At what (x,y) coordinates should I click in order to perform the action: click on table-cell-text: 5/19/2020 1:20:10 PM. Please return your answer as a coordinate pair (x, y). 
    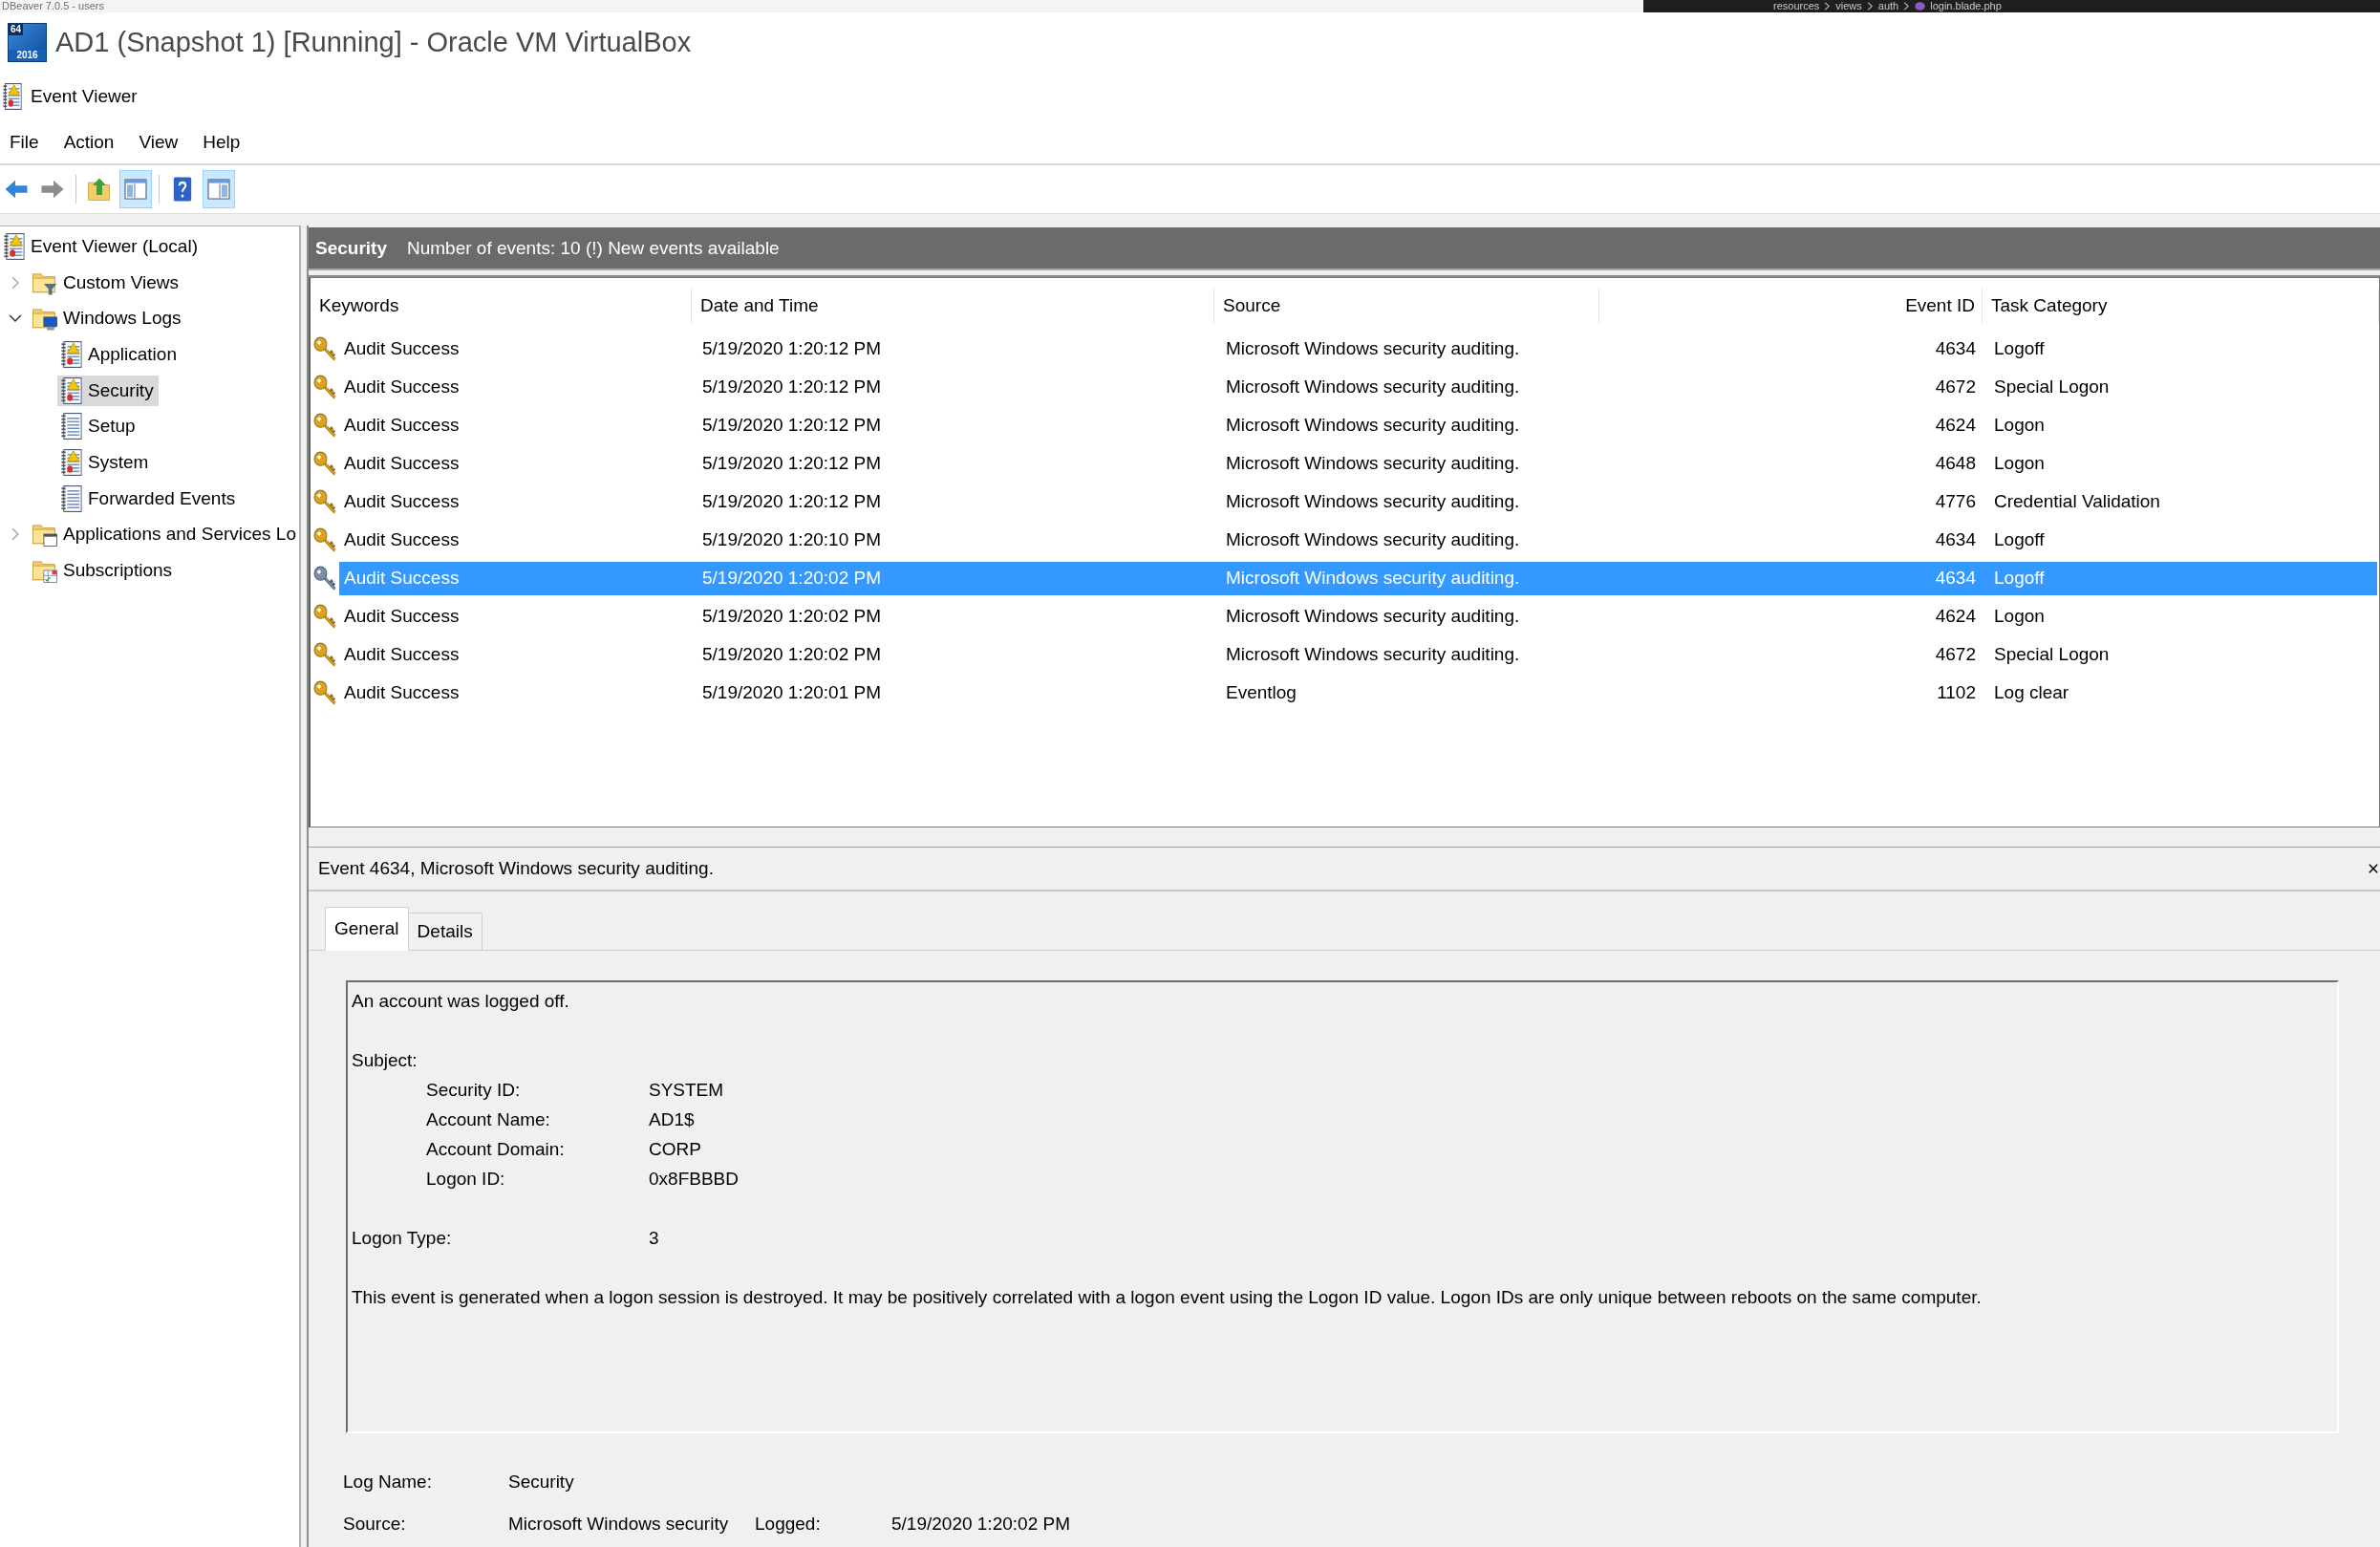
    Looking at the image, I should click on (792, 539).